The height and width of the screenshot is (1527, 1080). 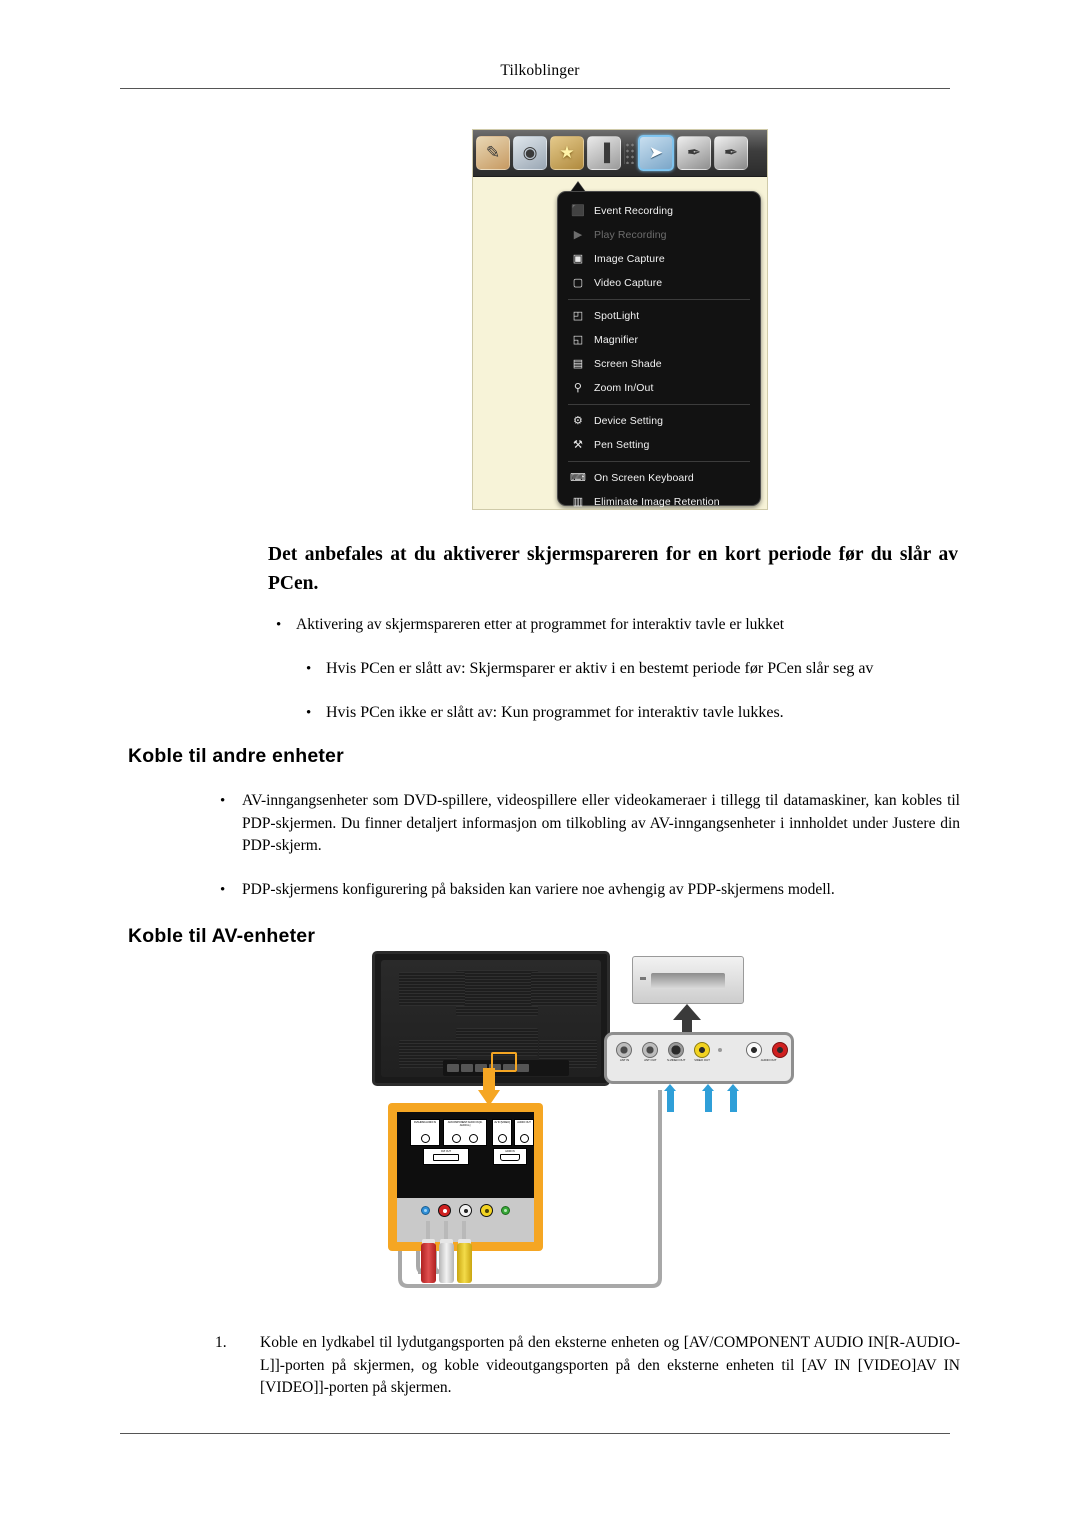 What do you see at coordinates (502, 1122) in the screenshot?
I see `port-label-text: AV IN [VIDEO]` at bounding box center [502, 1122].